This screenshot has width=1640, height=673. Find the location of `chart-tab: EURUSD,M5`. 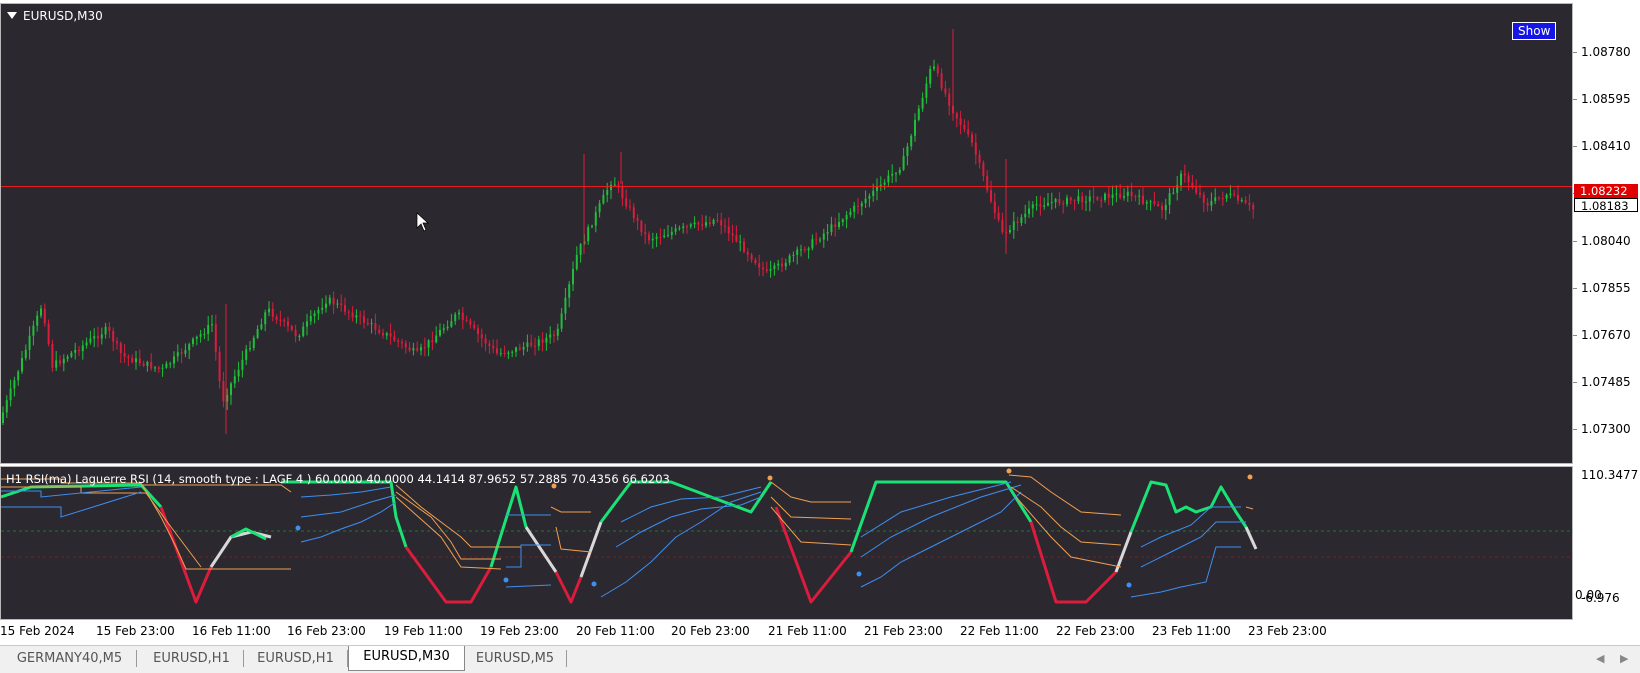

chart-tab: EURUSD,M5 is located at coordinates (515, 658).